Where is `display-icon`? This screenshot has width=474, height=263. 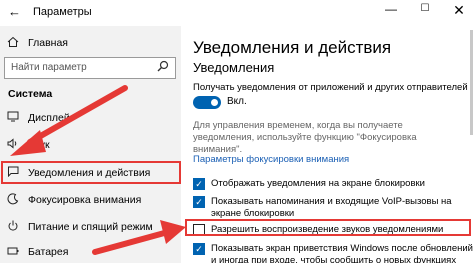 display-icon is located at coordinates (13, 118).